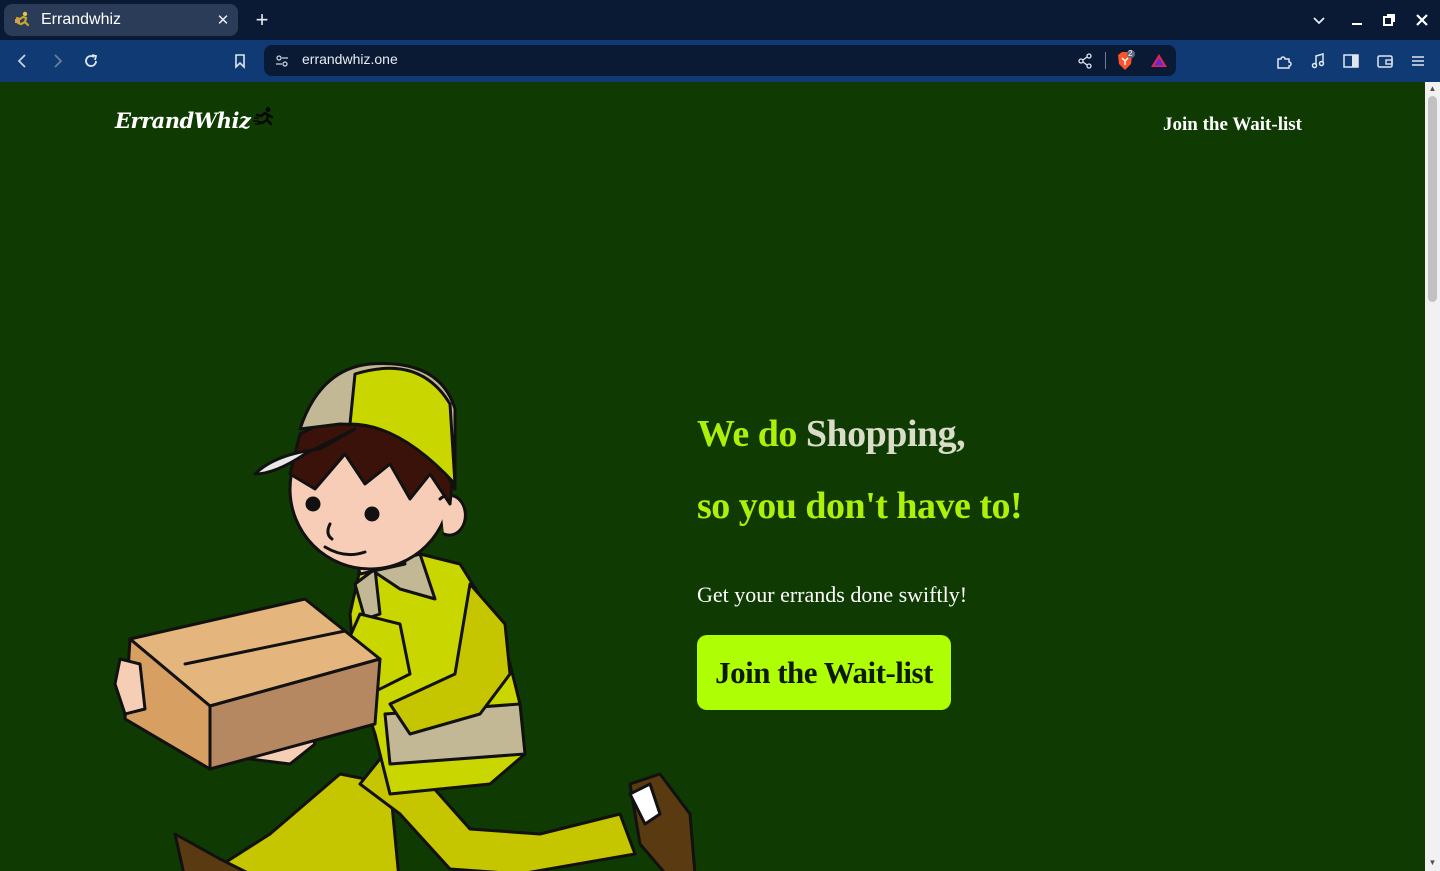 The width and height of the screenshot is (1440, 871). Describe the element at coordinates (860, 506) in the screenshot. I see `headline-line2: so you don't have to!` at that location.